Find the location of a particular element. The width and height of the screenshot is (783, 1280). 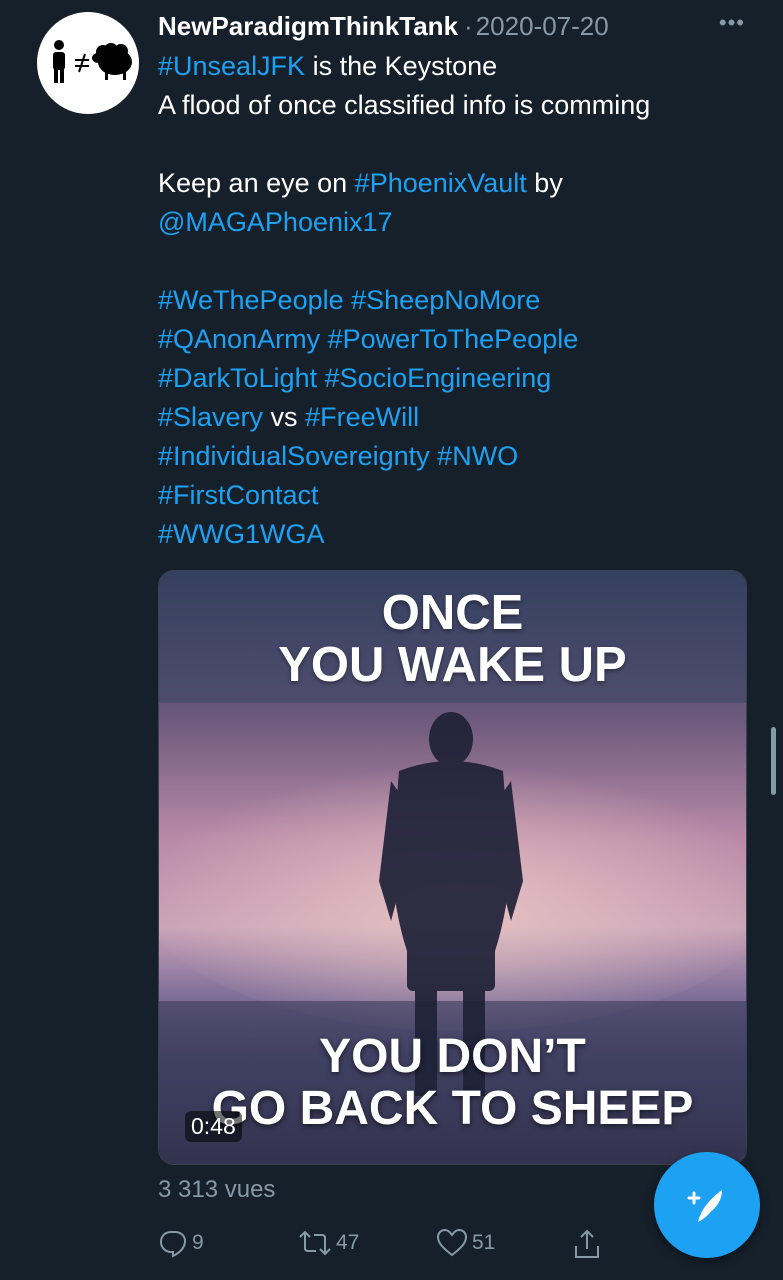

more-options-icon: ••• is located at coordinates (732, 23).